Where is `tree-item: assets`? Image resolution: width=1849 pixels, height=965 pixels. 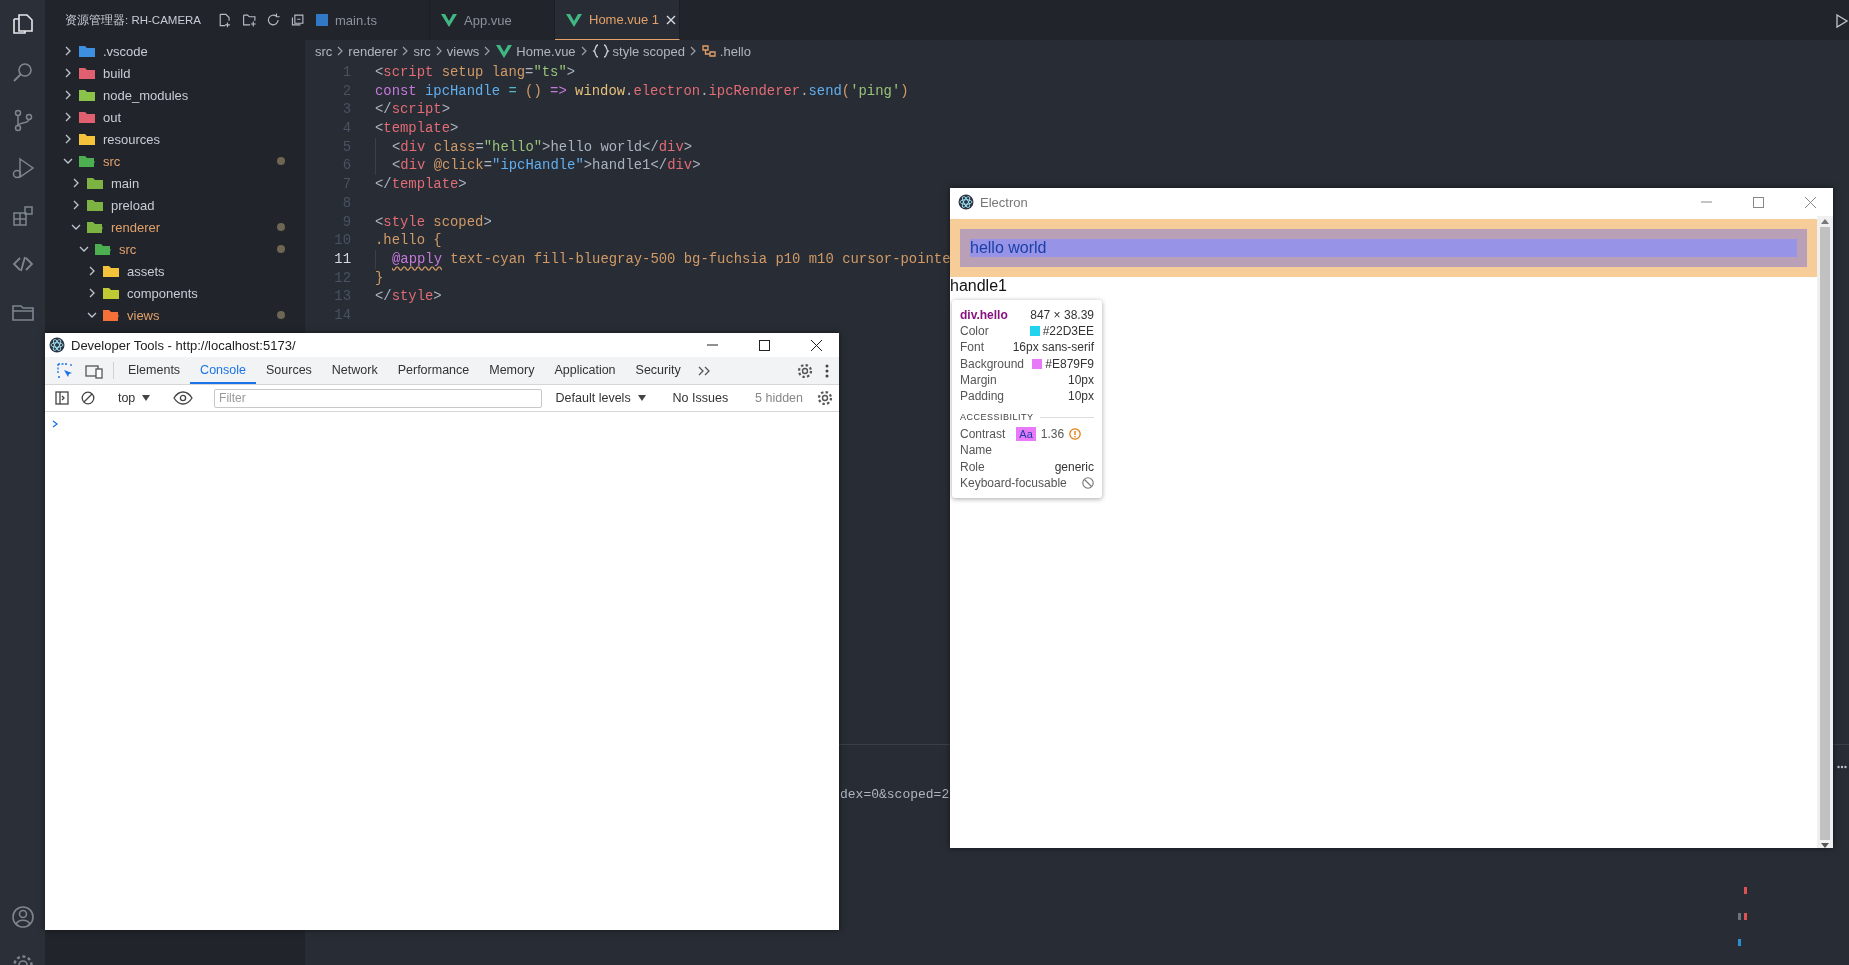
tree-item: assets is located at coordinates (175, 271).